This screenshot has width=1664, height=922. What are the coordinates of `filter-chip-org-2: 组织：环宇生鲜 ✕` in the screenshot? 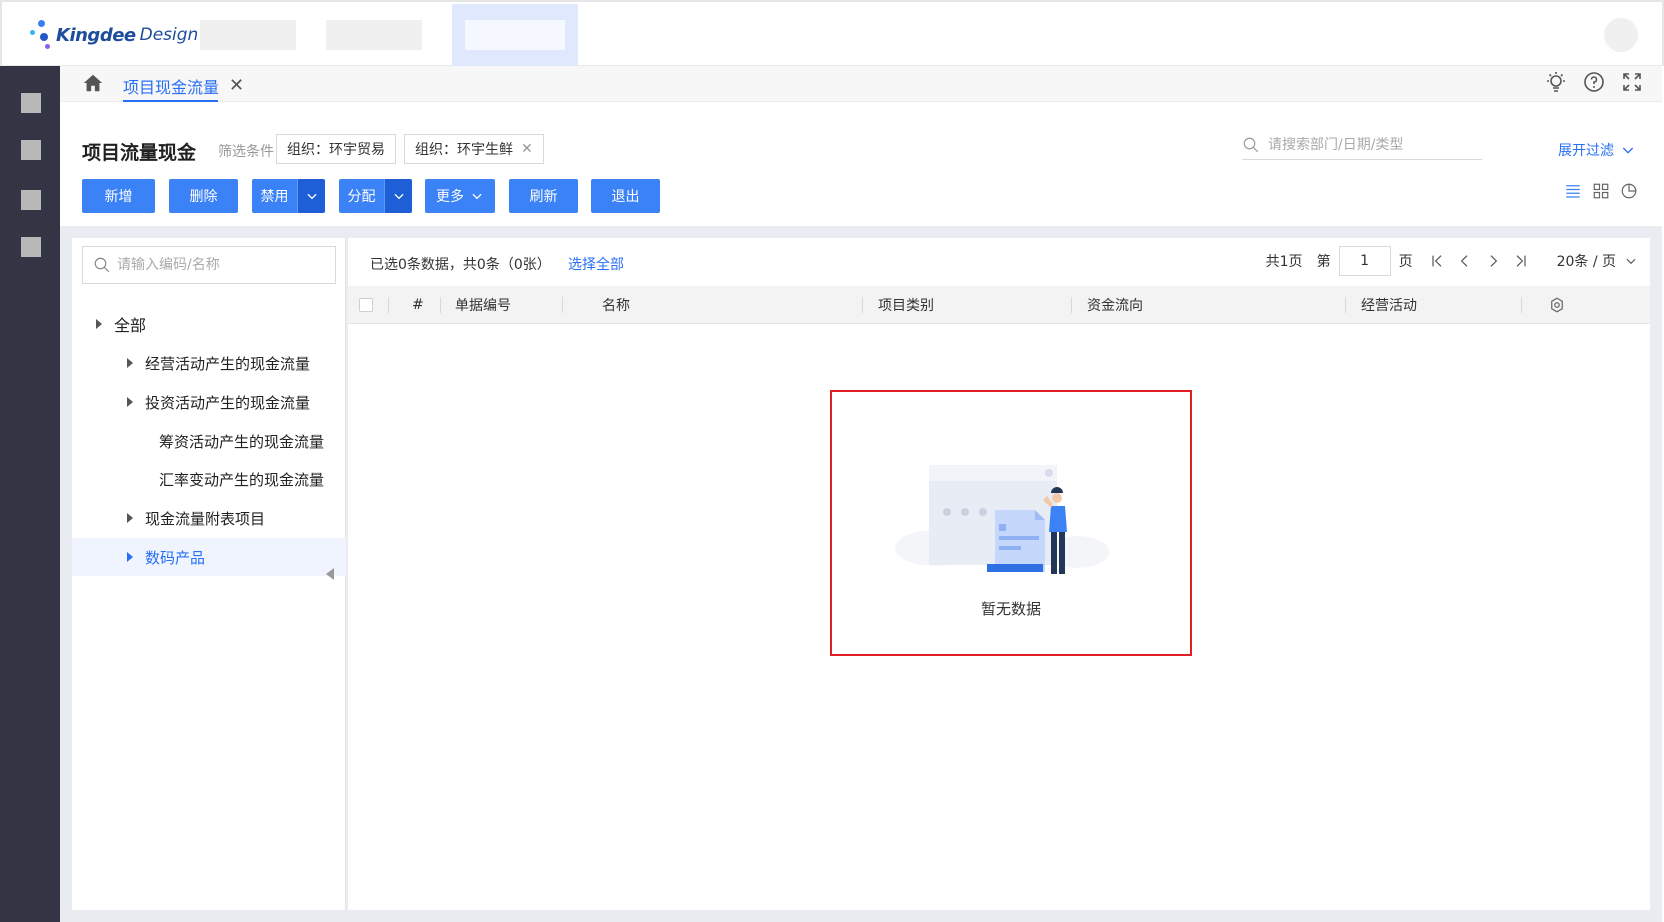 It's located at (474, 149).